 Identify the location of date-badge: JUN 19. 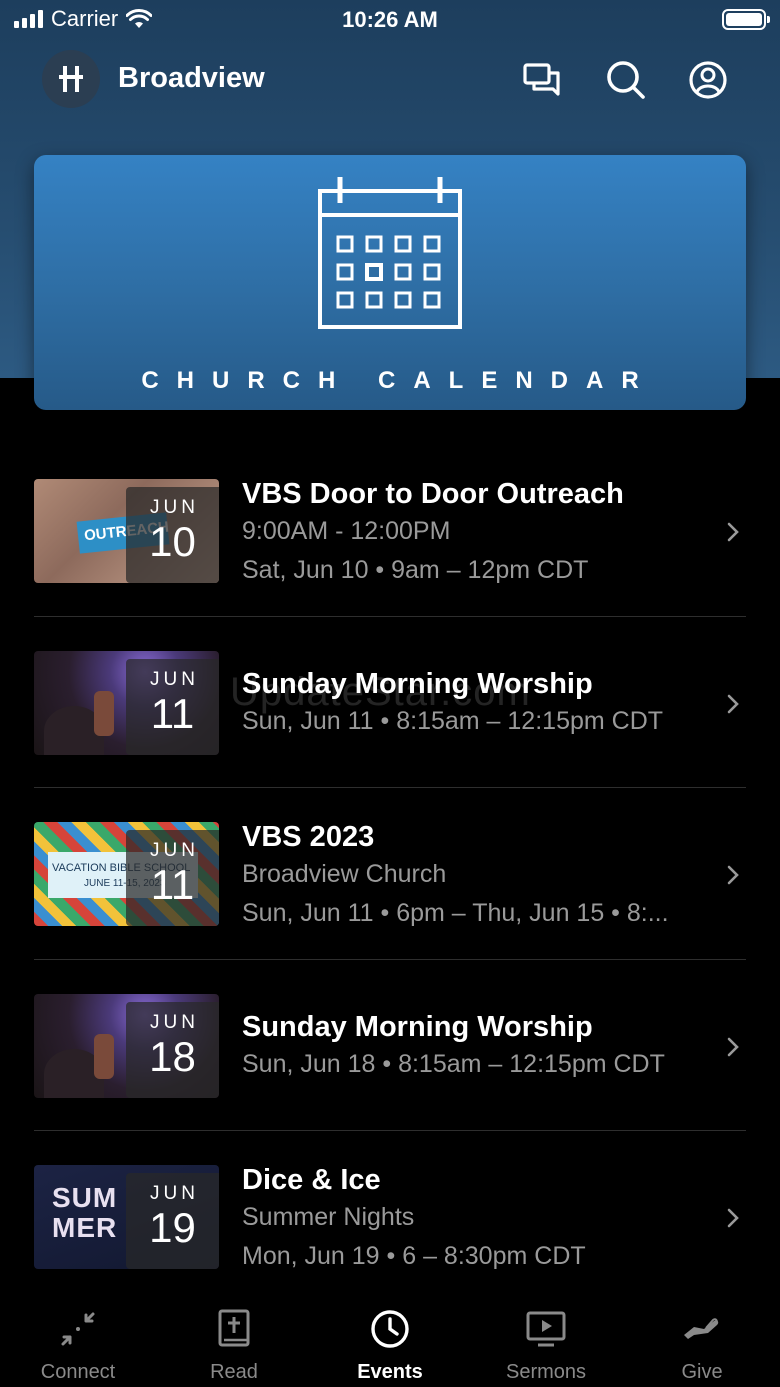
(172, 1221).